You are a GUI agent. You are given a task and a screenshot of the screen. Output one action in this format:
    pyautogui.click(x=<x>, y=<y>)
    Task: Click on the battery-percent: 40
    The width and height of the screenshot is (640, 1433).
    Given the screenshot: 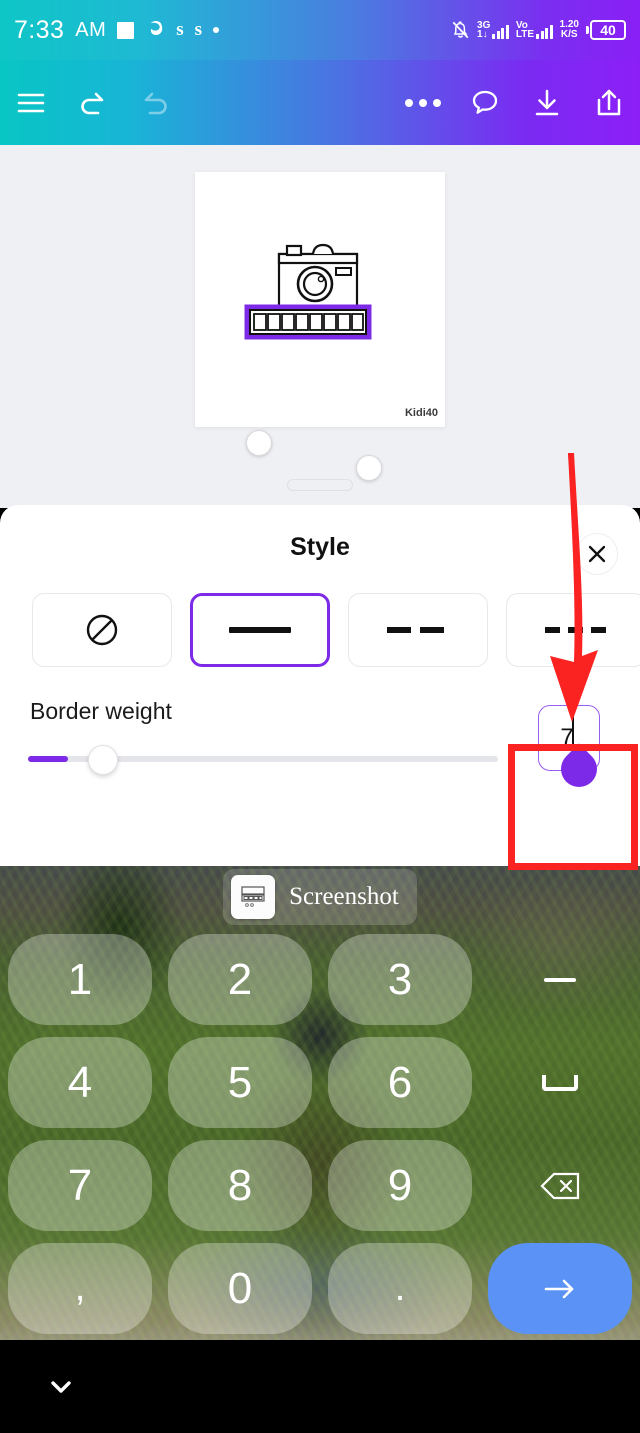 What is the action you would take?
    pyautogui.click(x=608, y=30)
    